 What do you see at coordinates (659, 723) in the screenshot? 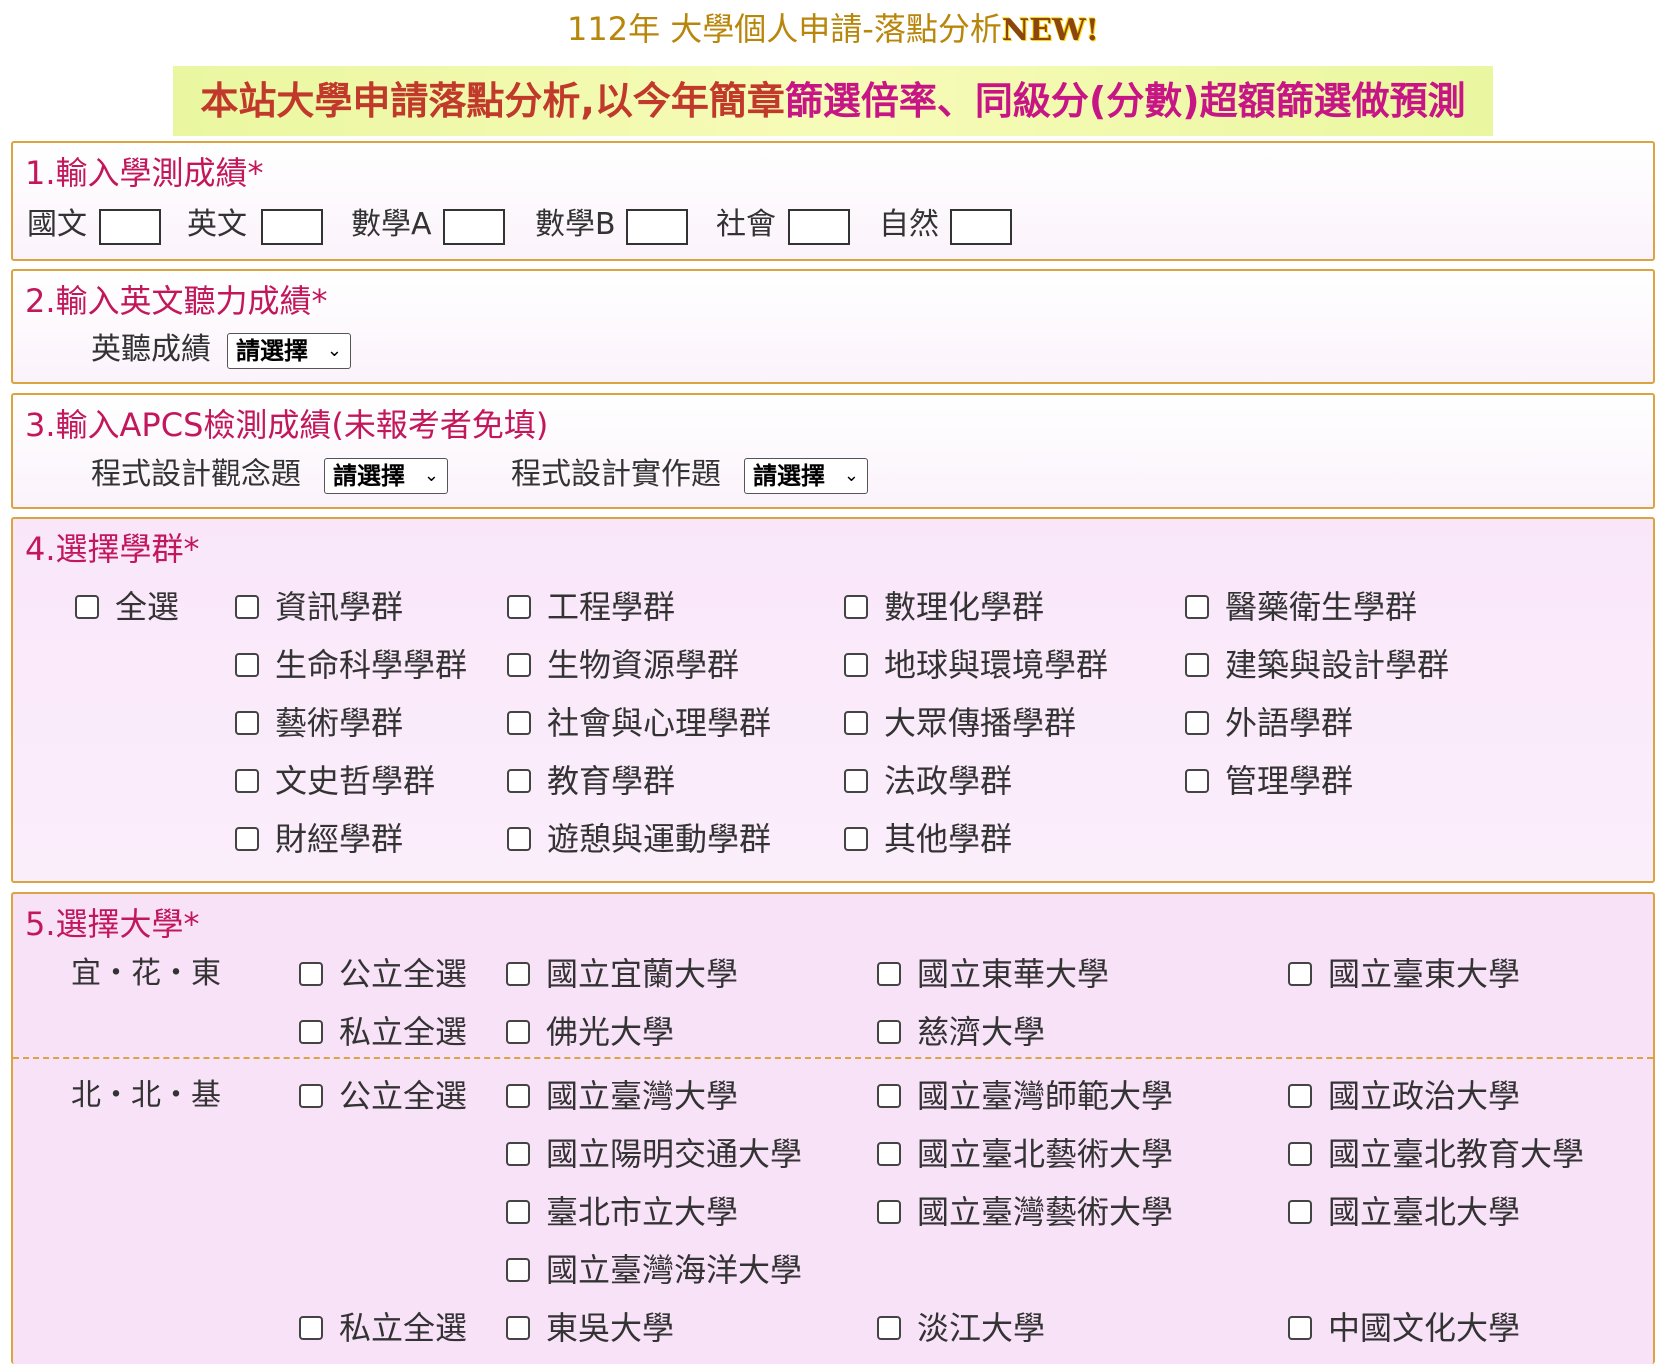
I see `group-label: 社會與心理學群` at bounding box center [659, 723].